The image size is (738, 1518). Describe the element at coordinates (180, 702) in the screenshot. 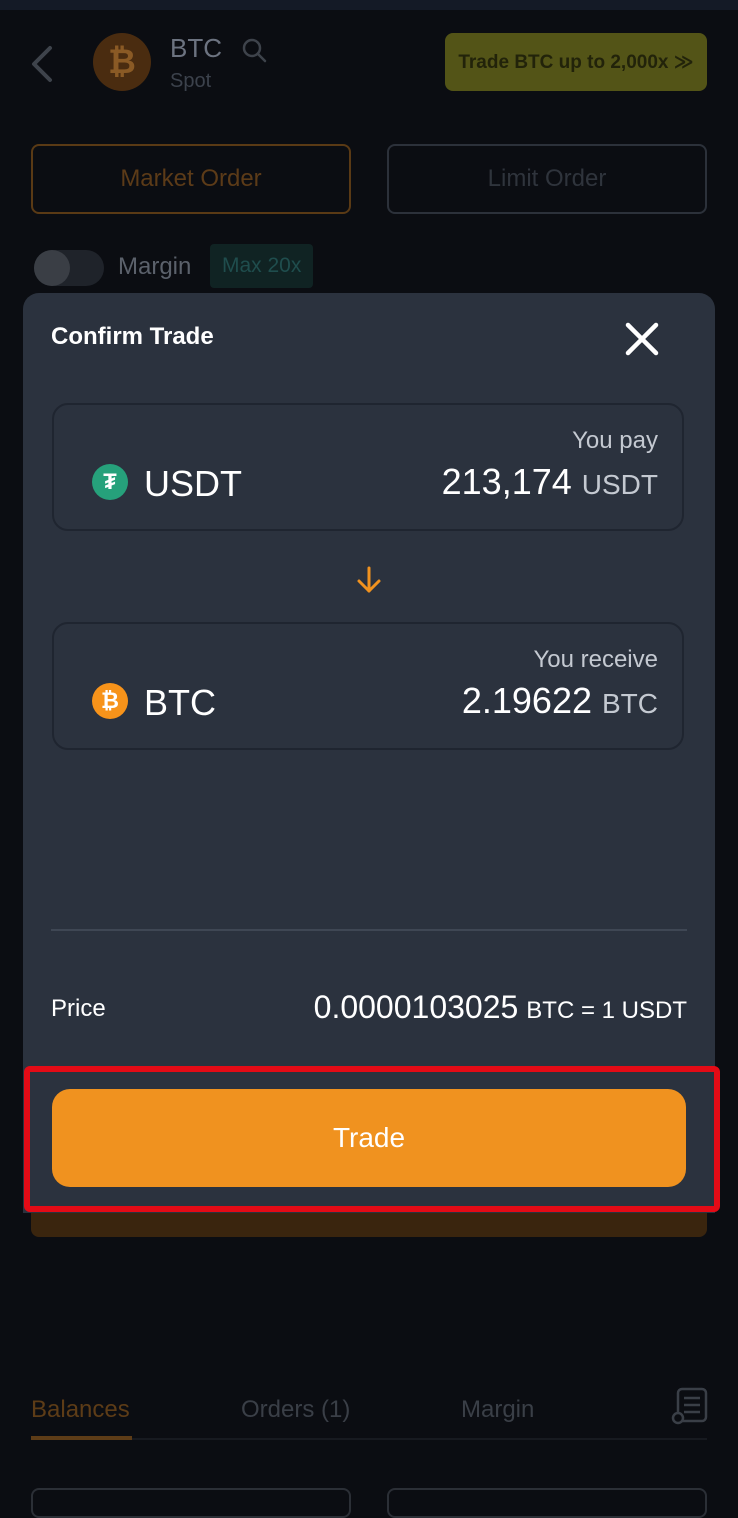

I see `receive-coin-name: BTC` at that location.